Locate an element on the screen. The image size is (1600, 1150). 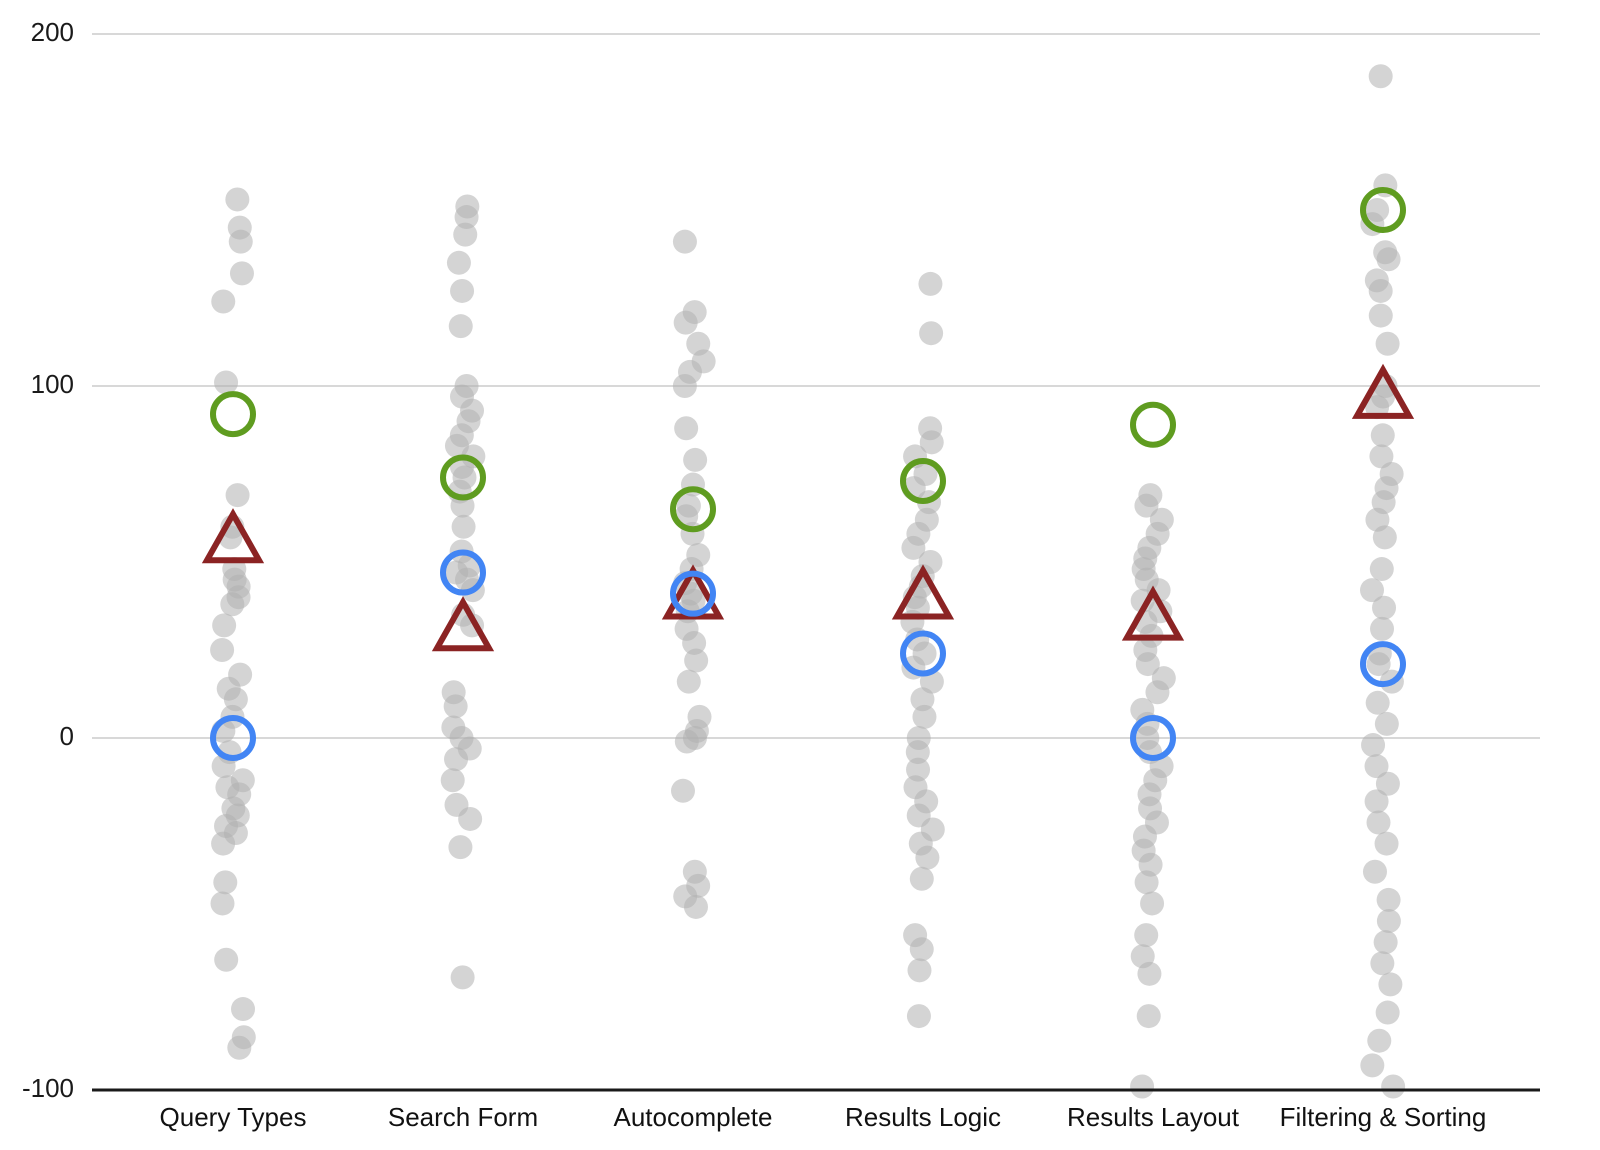
y-tick-label-minus100: -100 is located at coordinates (47, 1088).